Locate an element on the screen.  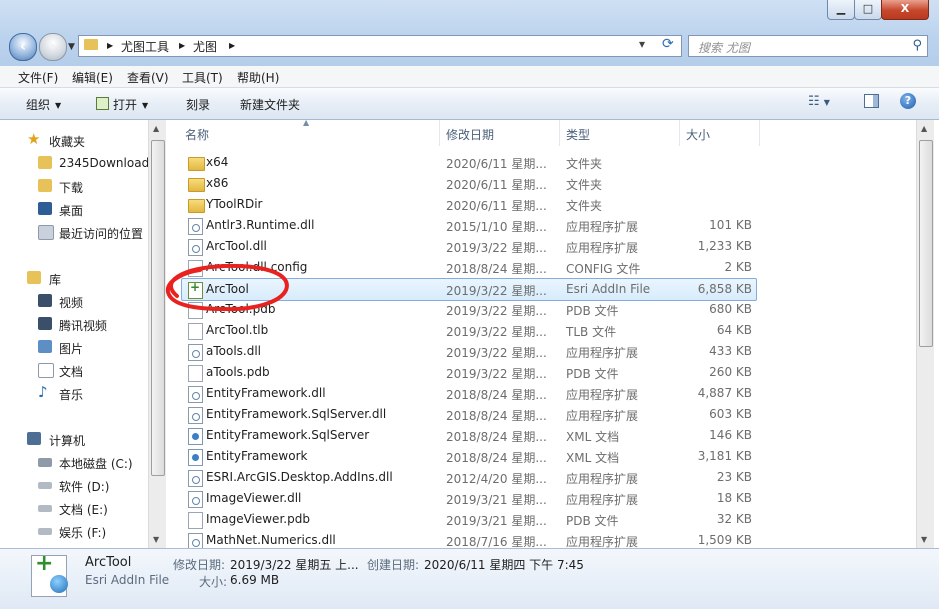
view-options-icon: ☷ ▼ is located at coordinates (819, 101).